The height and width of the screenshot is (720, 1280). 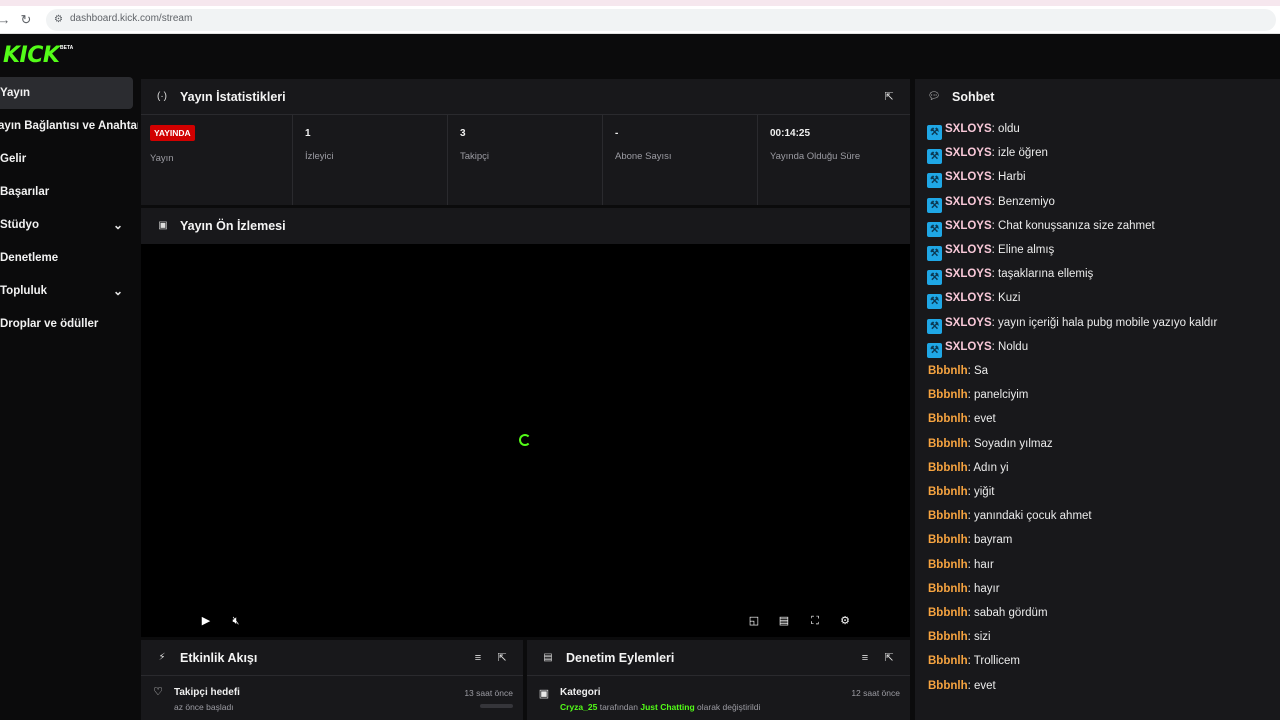 What do you see at coordinates (979, 637) in the screenshot?
I see `chat-text: : sizi` at bounding box center [979, 637].